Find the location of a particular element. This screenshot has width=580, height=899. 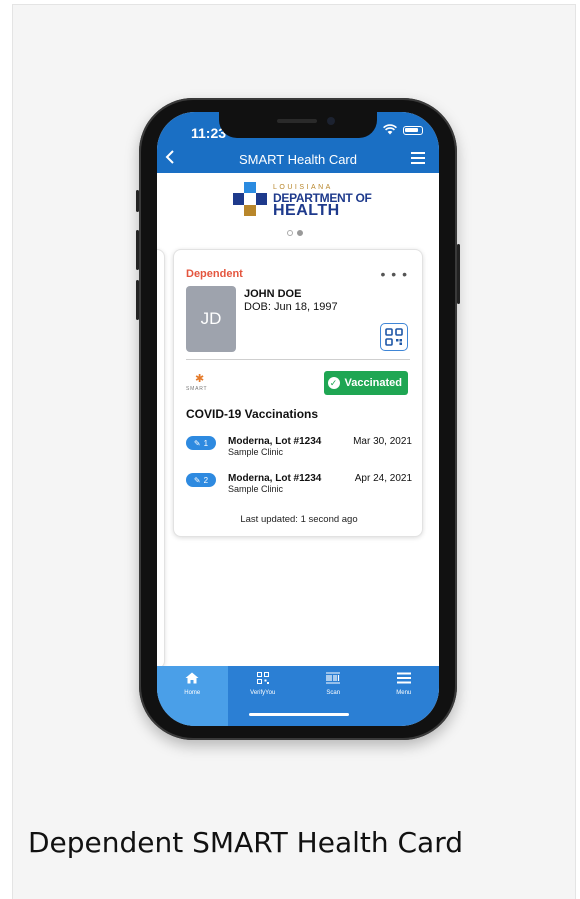

nav-scan: Scan is located at coordinates (333, 696).